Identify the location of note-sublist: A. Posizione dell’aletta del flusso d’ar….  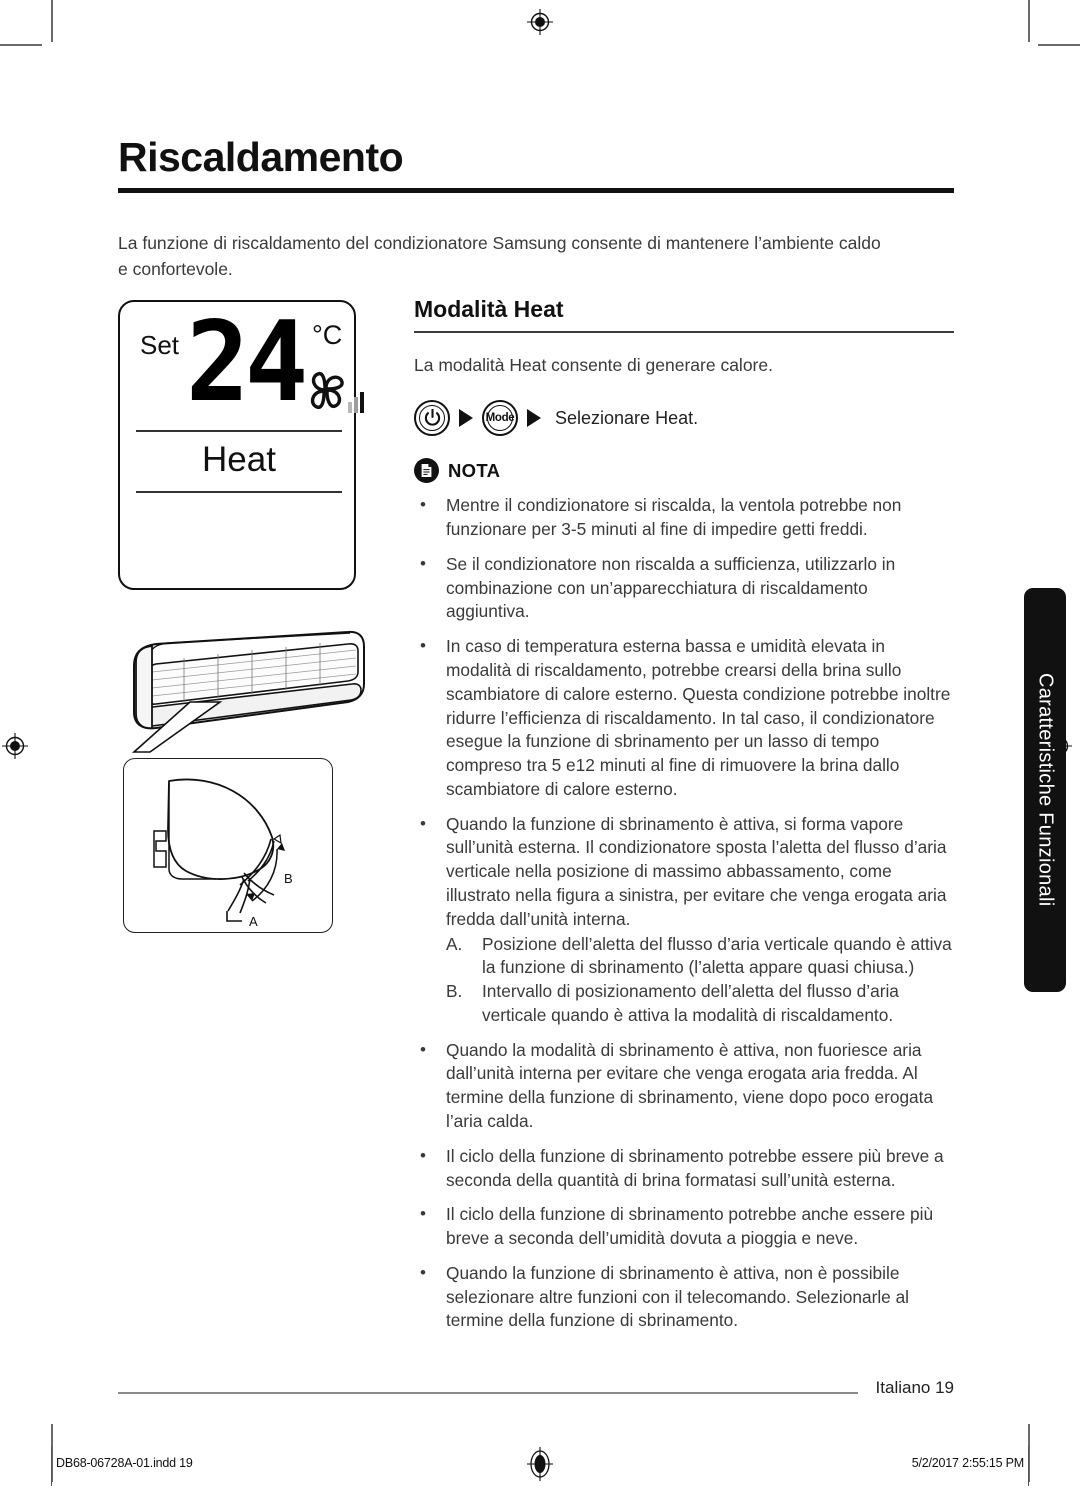
(700, 980).